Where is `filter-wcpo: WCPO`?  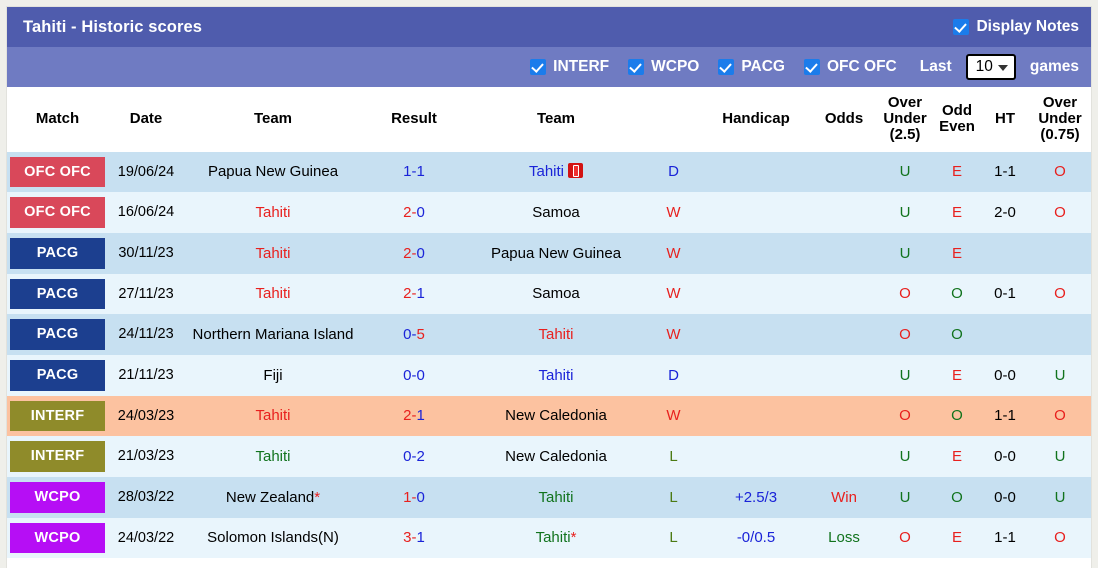
filter-wcpo: WCPO is located at coordinates (663, 67).